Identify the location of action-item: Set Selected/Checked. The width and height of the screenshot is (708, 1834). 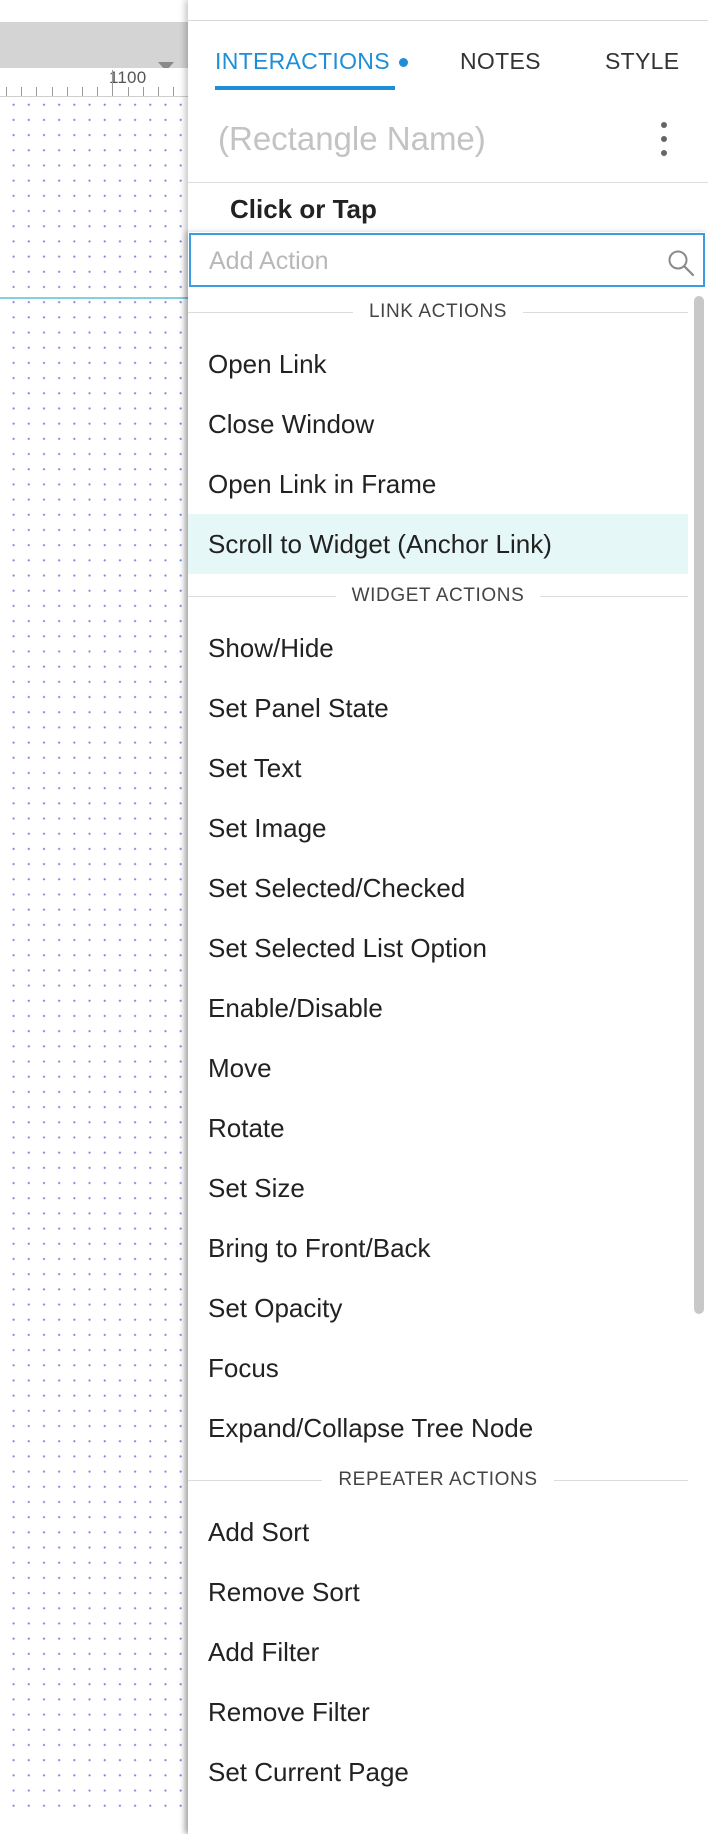
(438, 888).